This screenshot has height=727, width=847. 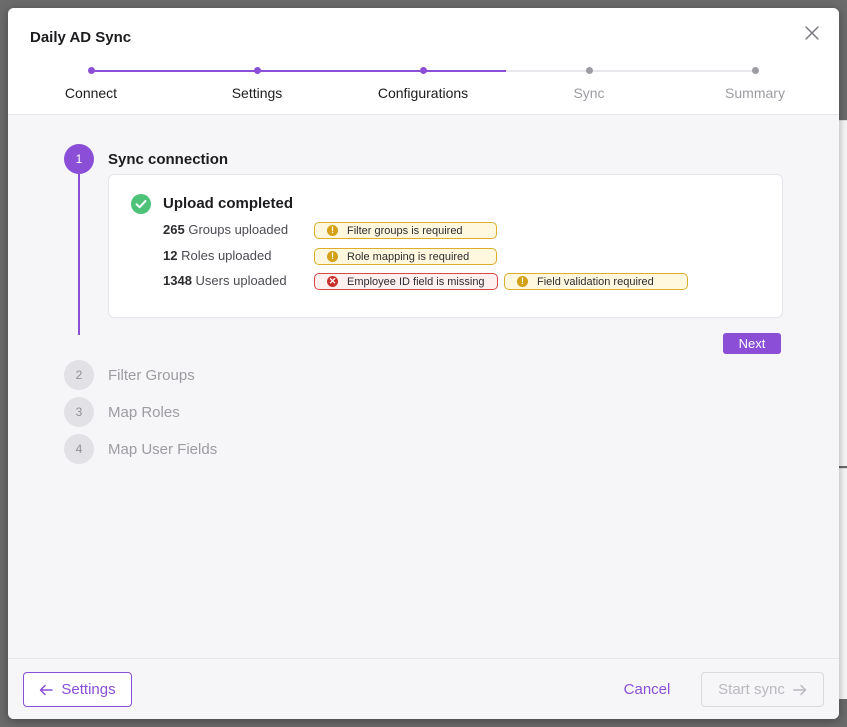 I want to click on step-summary: Summary, so click(x=755, y=93).